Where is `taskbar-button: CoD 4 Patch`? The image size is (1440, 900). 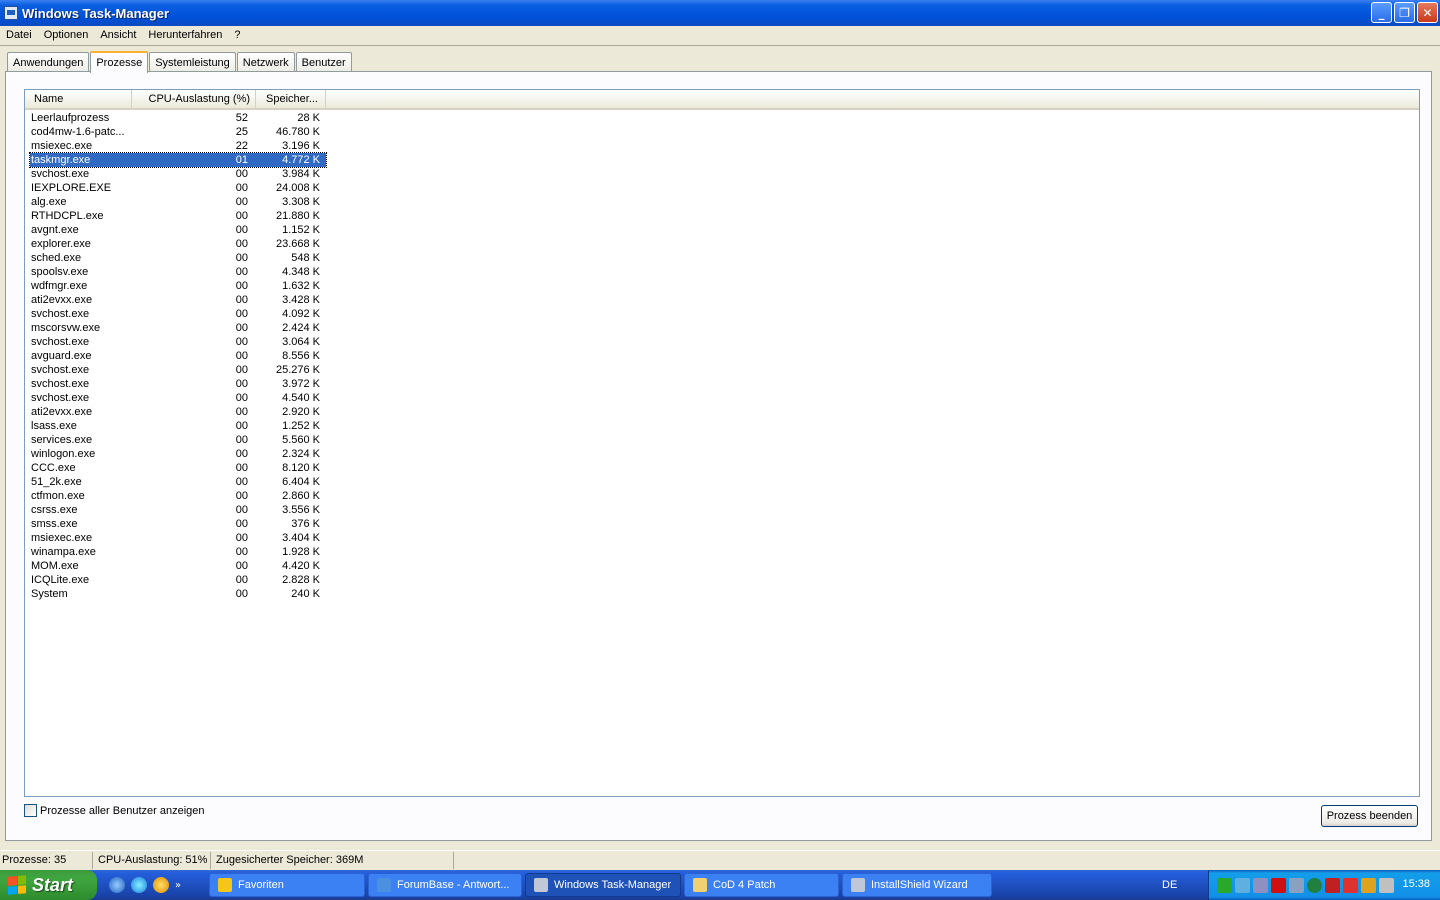 taskbar-button: CoD 4 Patch is located at coordinates (761, 885).